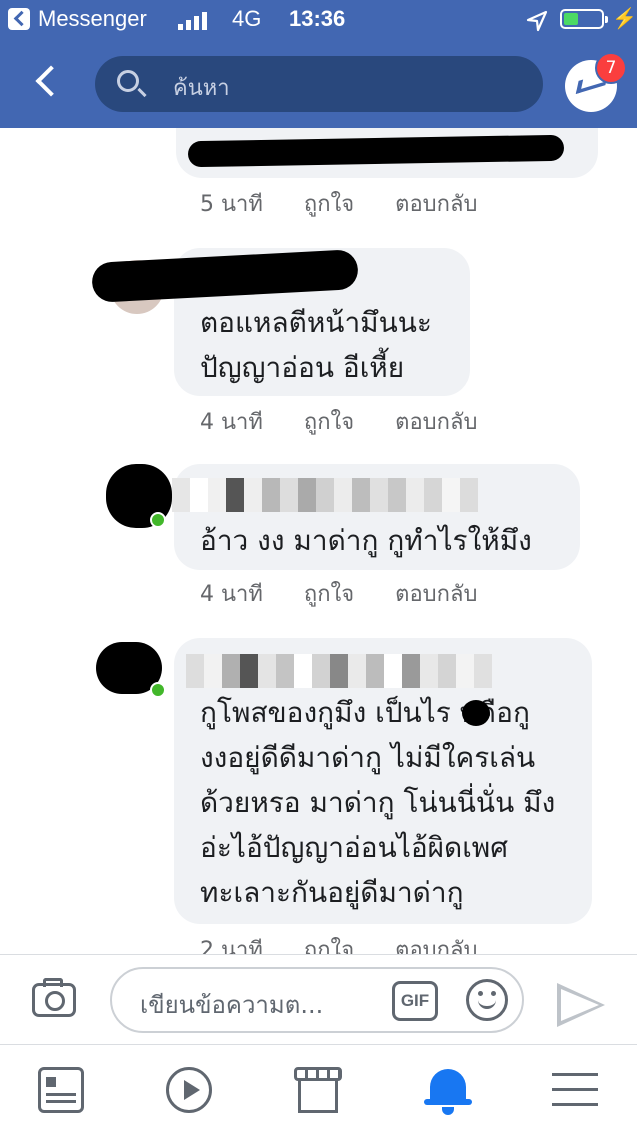 The height and width of the screenshot is (1134, 637). I want to click on signal-strength-icon, so click(192, 20).